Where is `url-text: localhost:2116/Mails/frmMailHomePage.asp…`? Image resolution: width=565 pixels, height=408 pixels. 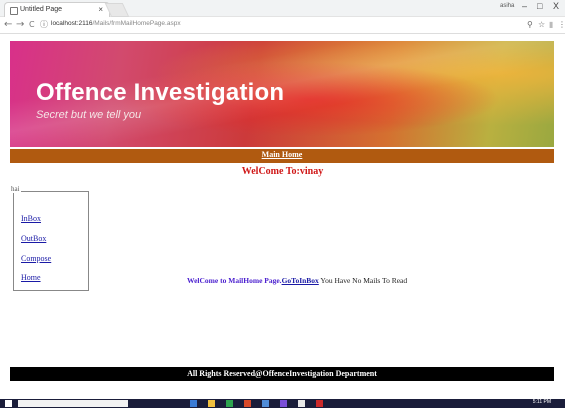 url-text: localhost:2116/Mails/frmMailHomePage.asp… is located at coordinates (116, 23).